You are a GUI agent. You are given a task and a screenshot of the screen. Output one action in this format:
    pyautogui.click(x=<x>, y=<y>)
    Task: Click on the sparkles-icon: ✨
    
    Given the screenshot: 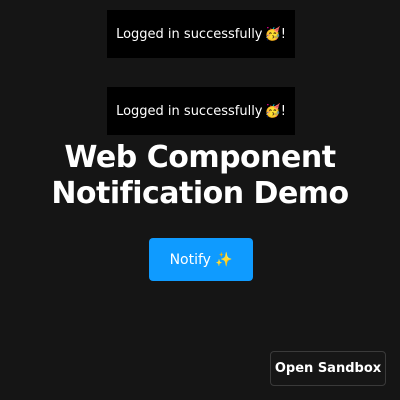 What is the action you would take?
    pyautogui.click(x=223, y=259)
    